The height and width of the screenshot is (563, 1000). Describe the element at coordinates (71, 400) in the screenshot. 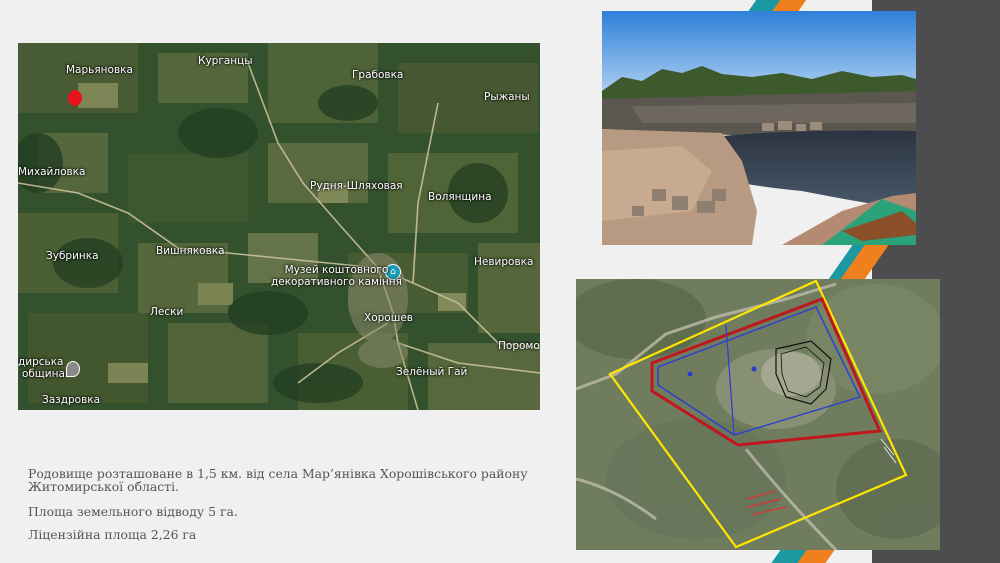

I see `map-label-zazdrovka: Заздровка` at that location.